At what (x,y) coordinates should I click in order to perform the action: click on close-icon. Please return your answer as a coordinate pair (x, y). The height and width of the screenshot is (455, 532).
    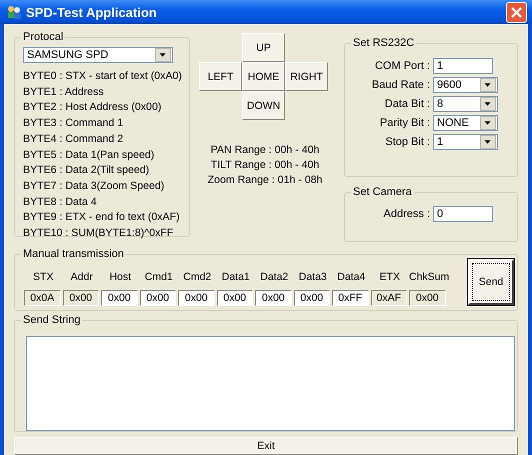
    Looking at the image, I should click on (516, 12).